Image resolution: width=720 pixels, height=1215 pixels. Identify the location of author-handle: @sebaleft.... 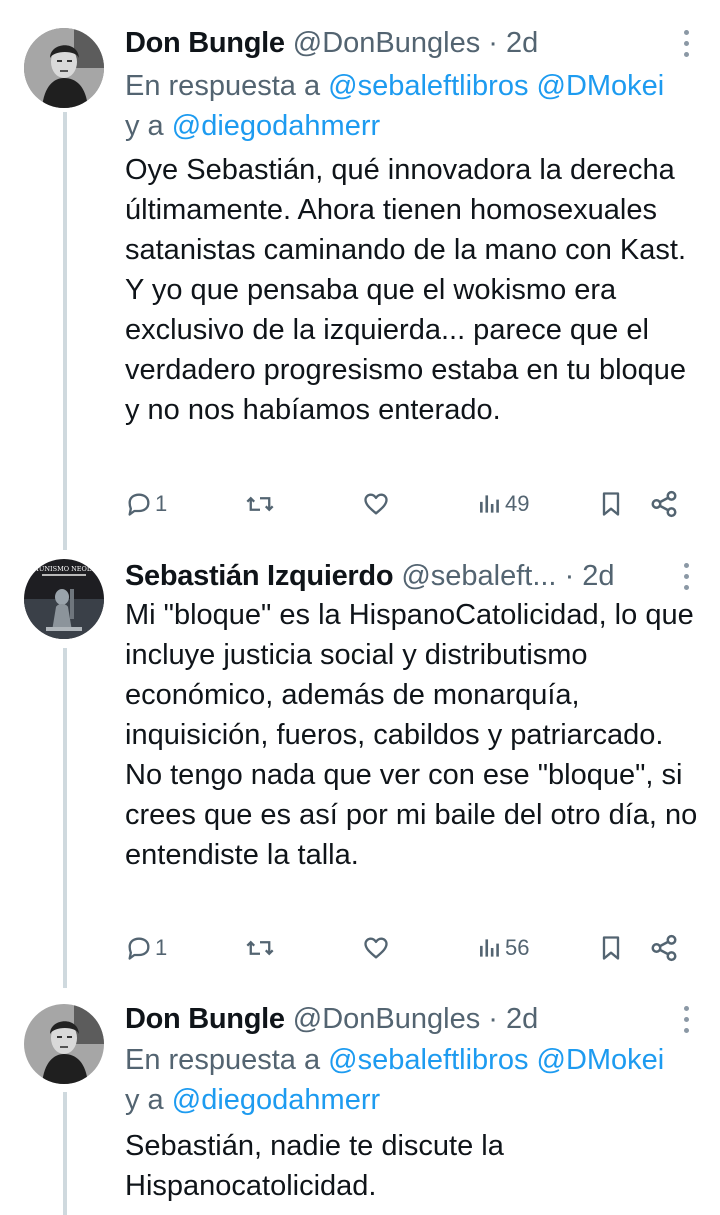
(478, 576).